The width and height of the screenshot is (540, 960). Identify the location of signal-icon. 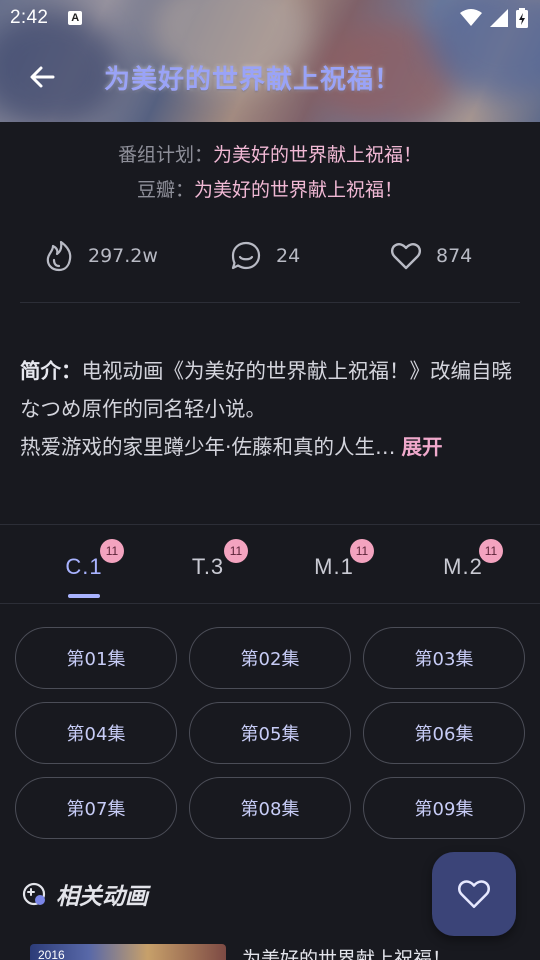
(499, 18).